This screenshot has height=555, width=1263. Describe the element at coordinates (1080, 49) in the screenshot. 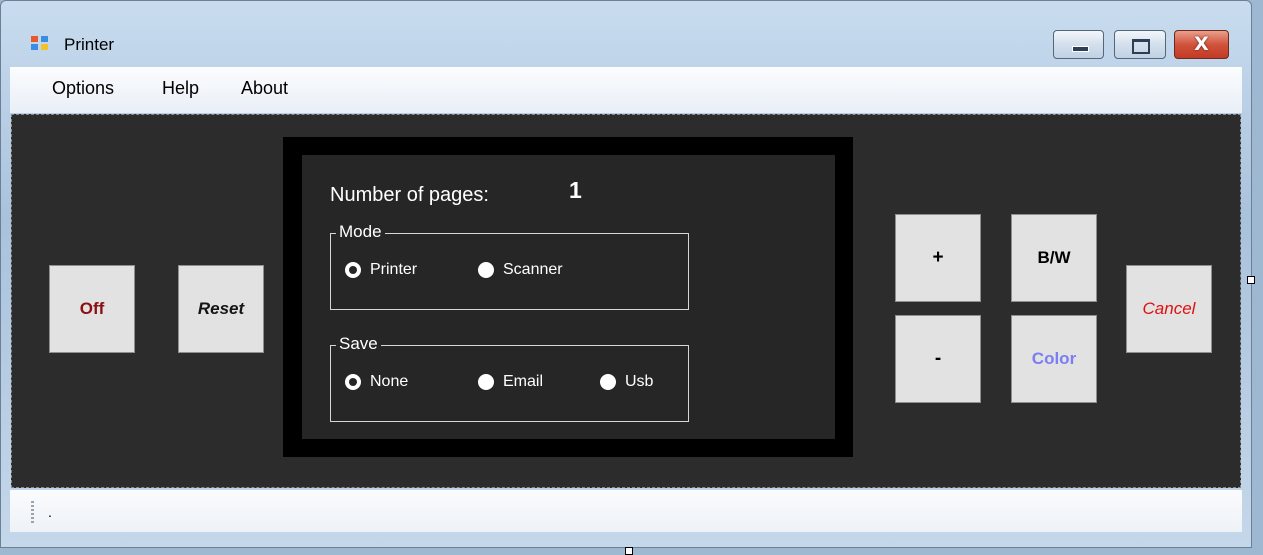

I see `minimize-icon` at that location.